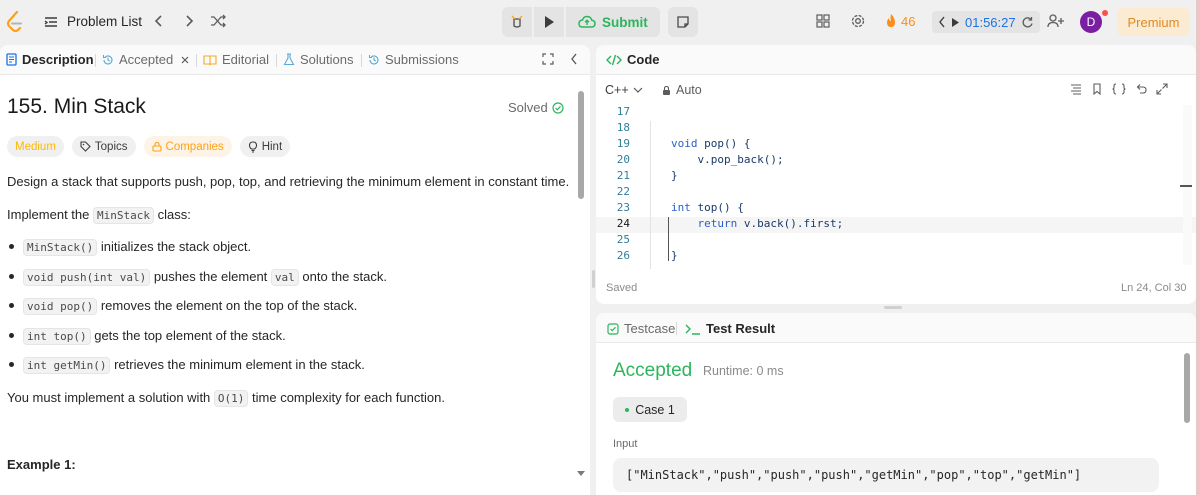 The width and height of the screenshot is (1200, 495). I want to click on line-number: 20, so click(623, 159).